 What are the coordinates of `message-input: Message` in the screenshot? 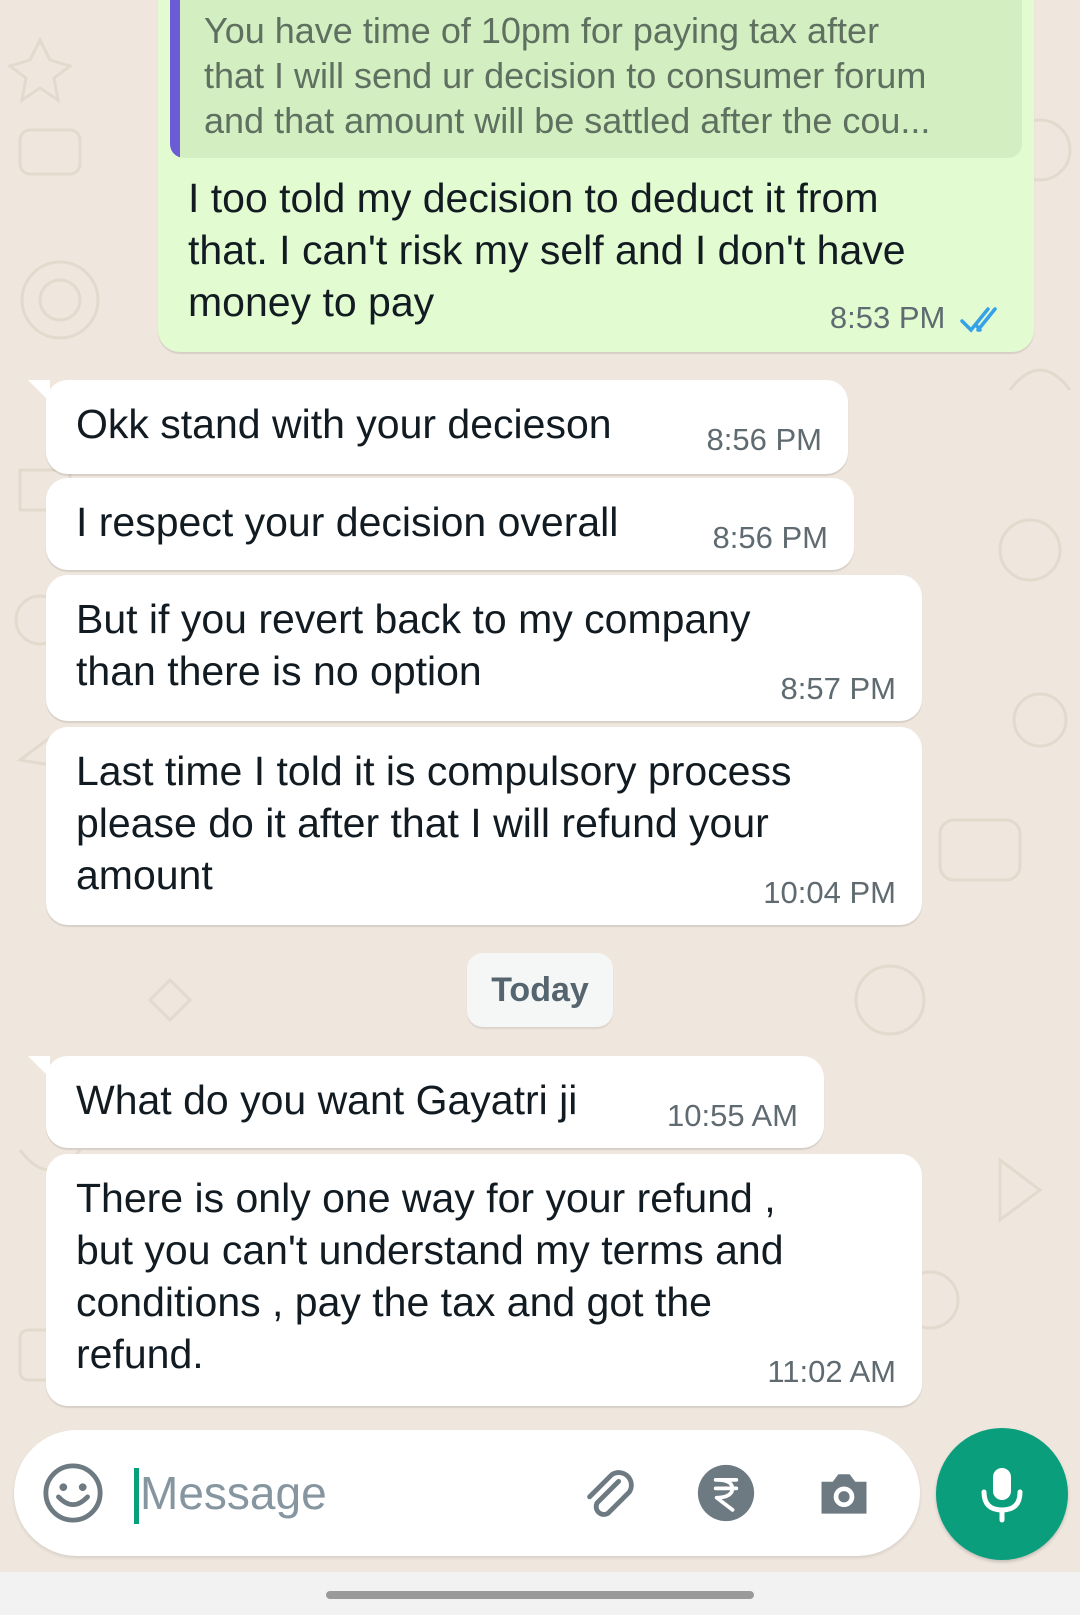 It's located at (233, 1493).